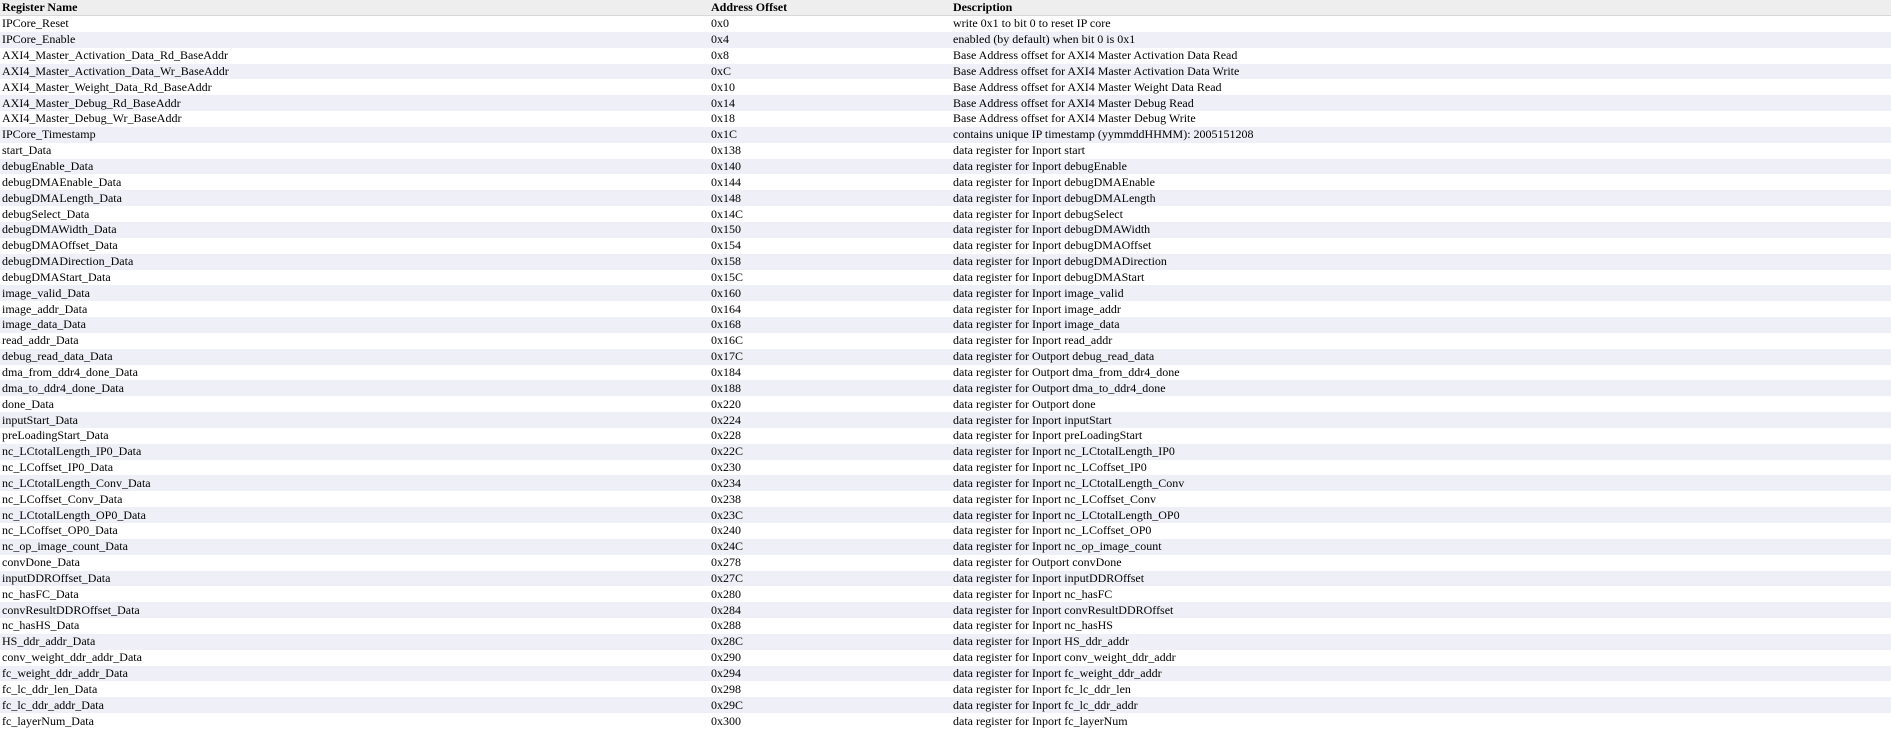 The width and height of the screenshot is (1891, 735). Describe the element at coordinates (354, 499) in the screenshot. I see `register-name-cell: nc_LCoffset_Conv_Data` at that location.